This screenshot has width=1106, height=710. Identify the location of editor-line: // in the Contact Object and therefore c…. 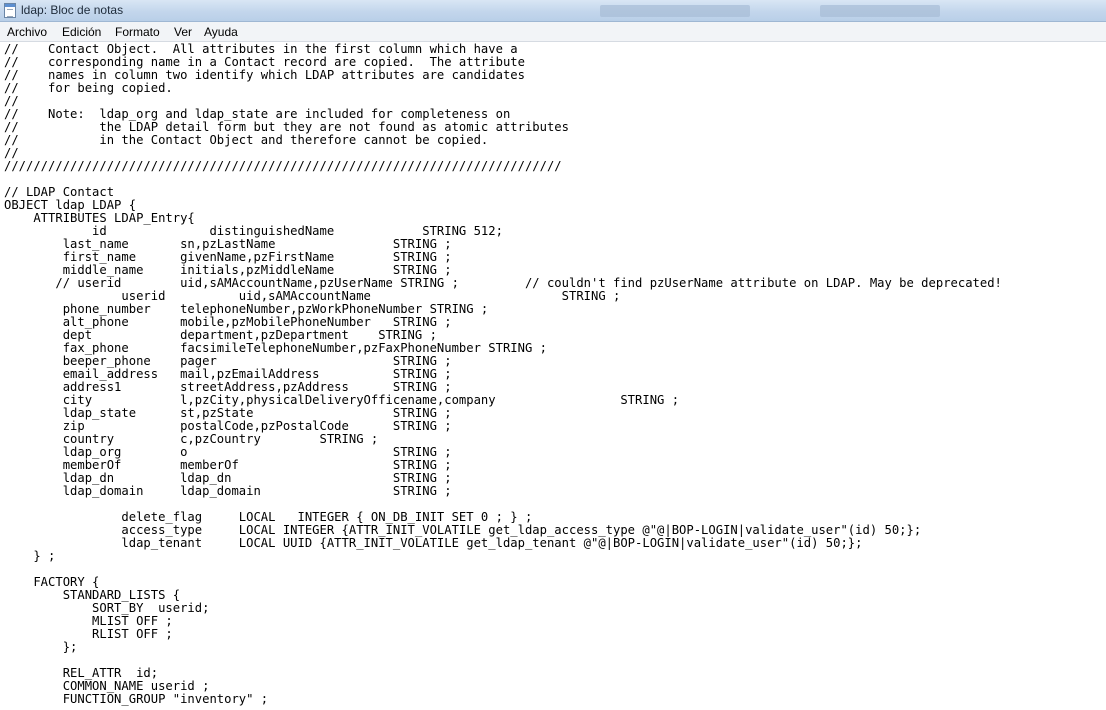
(246, 140).